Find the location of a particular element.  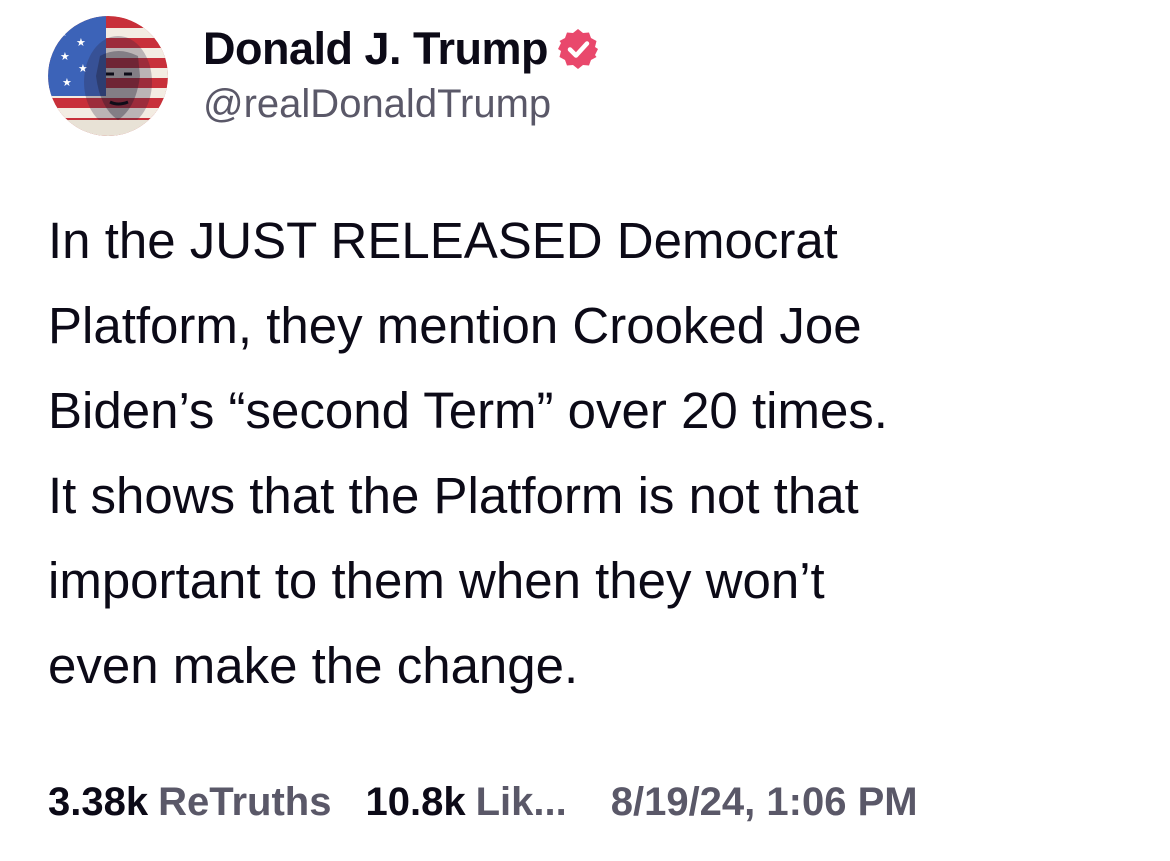

post-body-line: It shows that the Platform is not that is located at coordinates (453, 495).